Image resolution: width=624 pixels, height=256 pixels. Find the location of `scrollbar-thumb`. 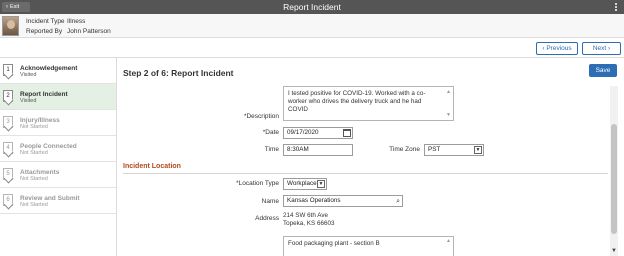

scrollbar-thumb is located at coordinates (614, 179).